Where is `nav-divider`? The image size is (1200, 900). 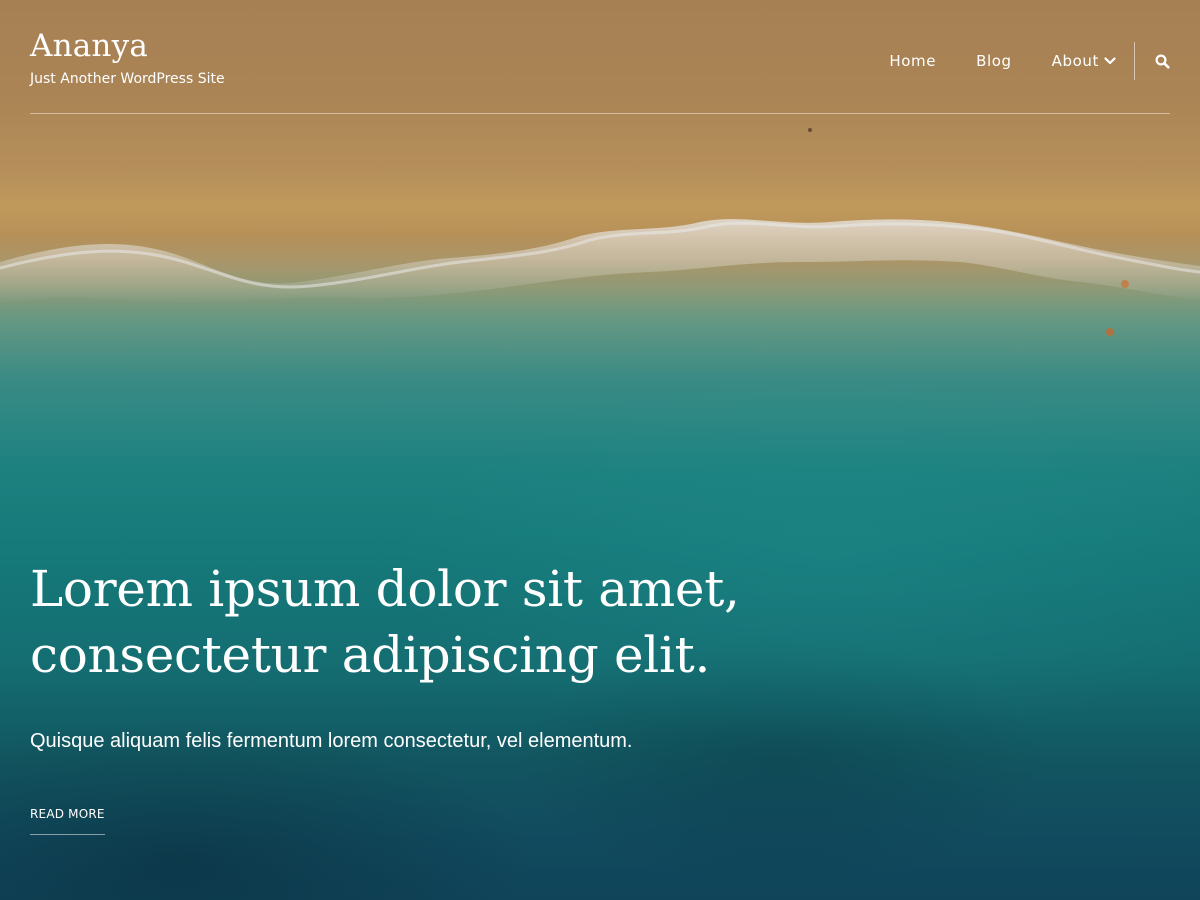
nav-divider is located at coordinates (1134, 61).